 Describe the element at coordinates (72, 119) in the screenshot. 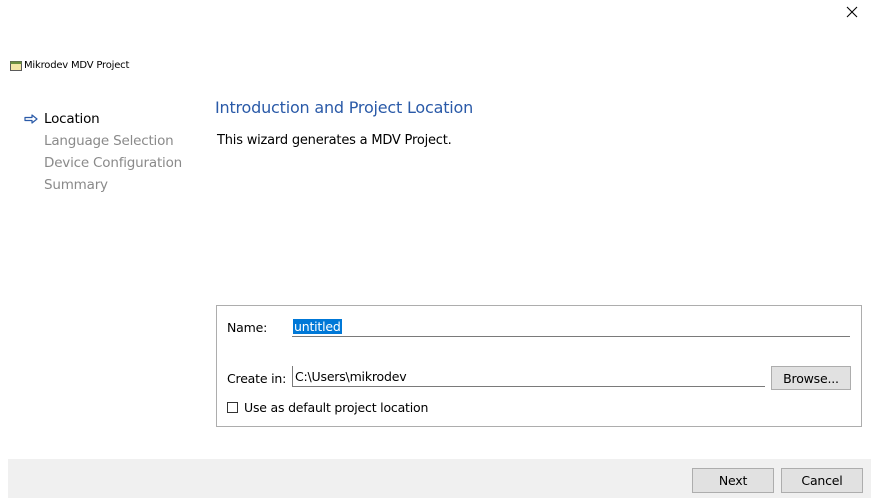

I see `step-location-label: Location` at that location.